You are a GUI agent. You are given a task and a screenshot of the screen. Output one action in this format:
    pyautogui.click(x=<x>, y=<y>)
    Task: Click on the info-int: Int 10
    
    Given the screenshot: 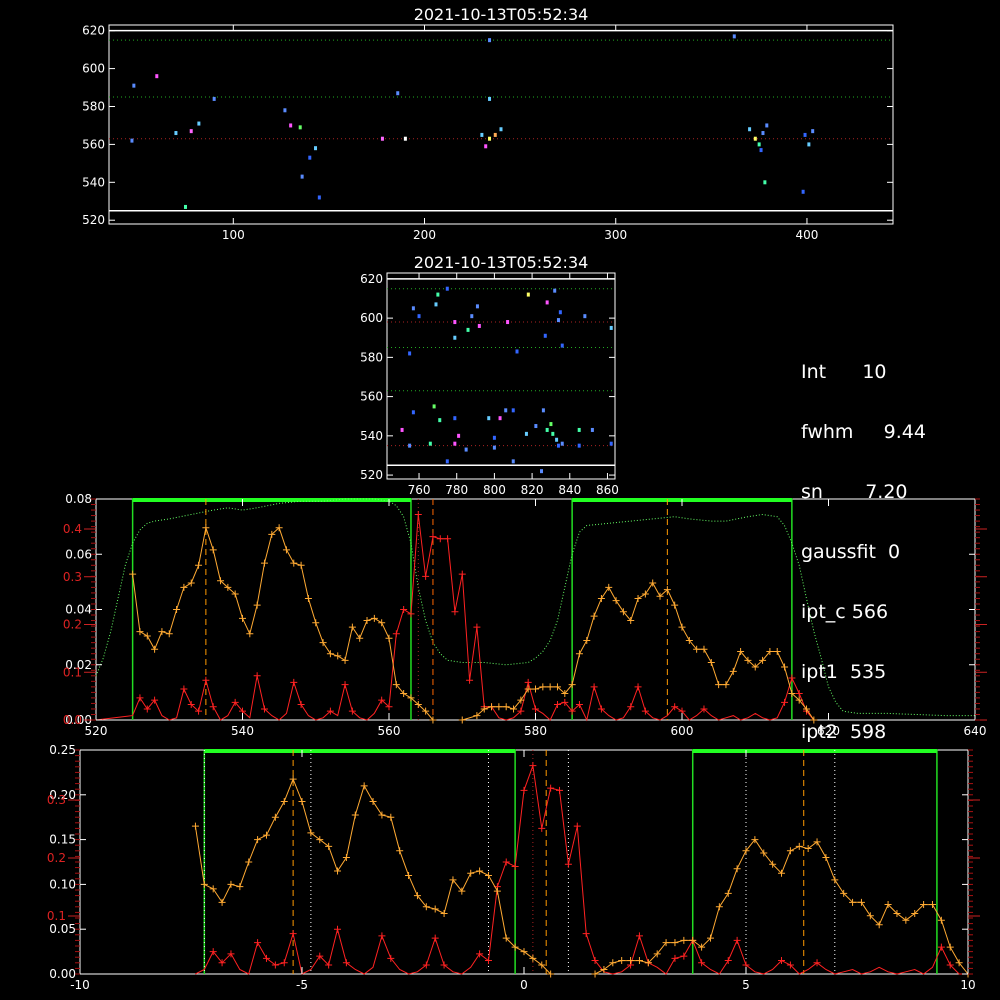 What is the action you would take?
    pyautogui.click(x=844, y=372)
    